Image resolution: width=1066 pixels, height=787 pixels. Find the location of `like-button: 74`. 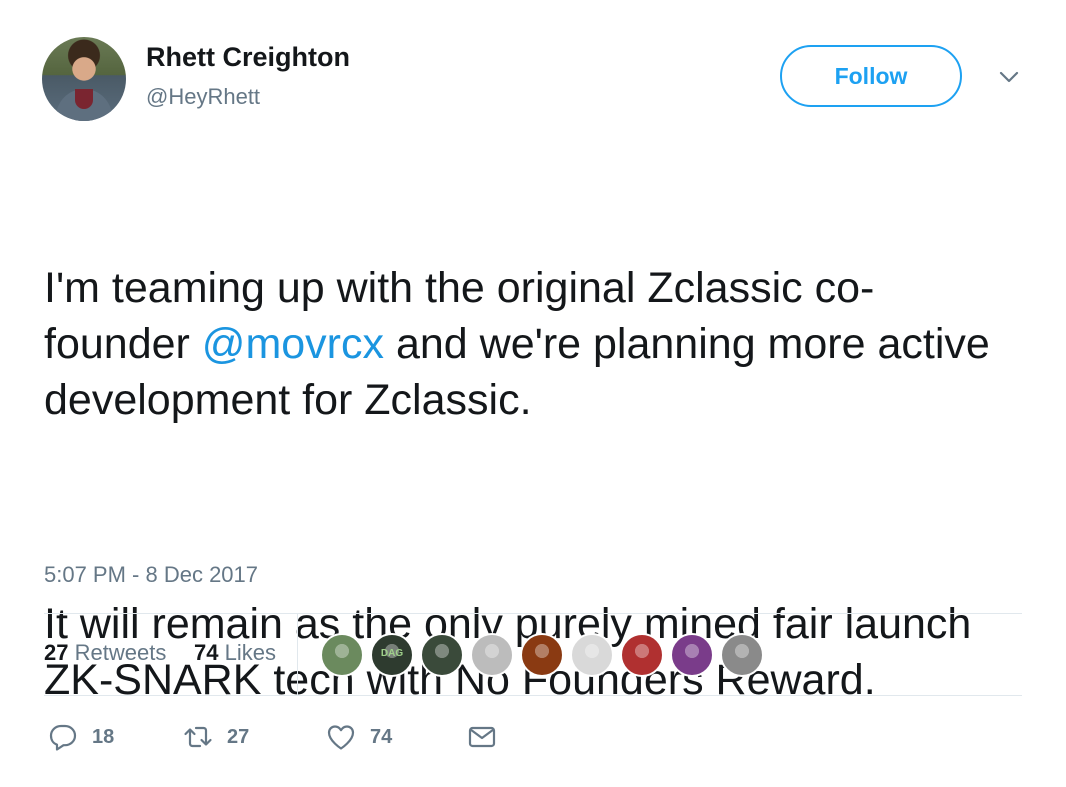

like-button: 74 is located at coordinates (359, 737).